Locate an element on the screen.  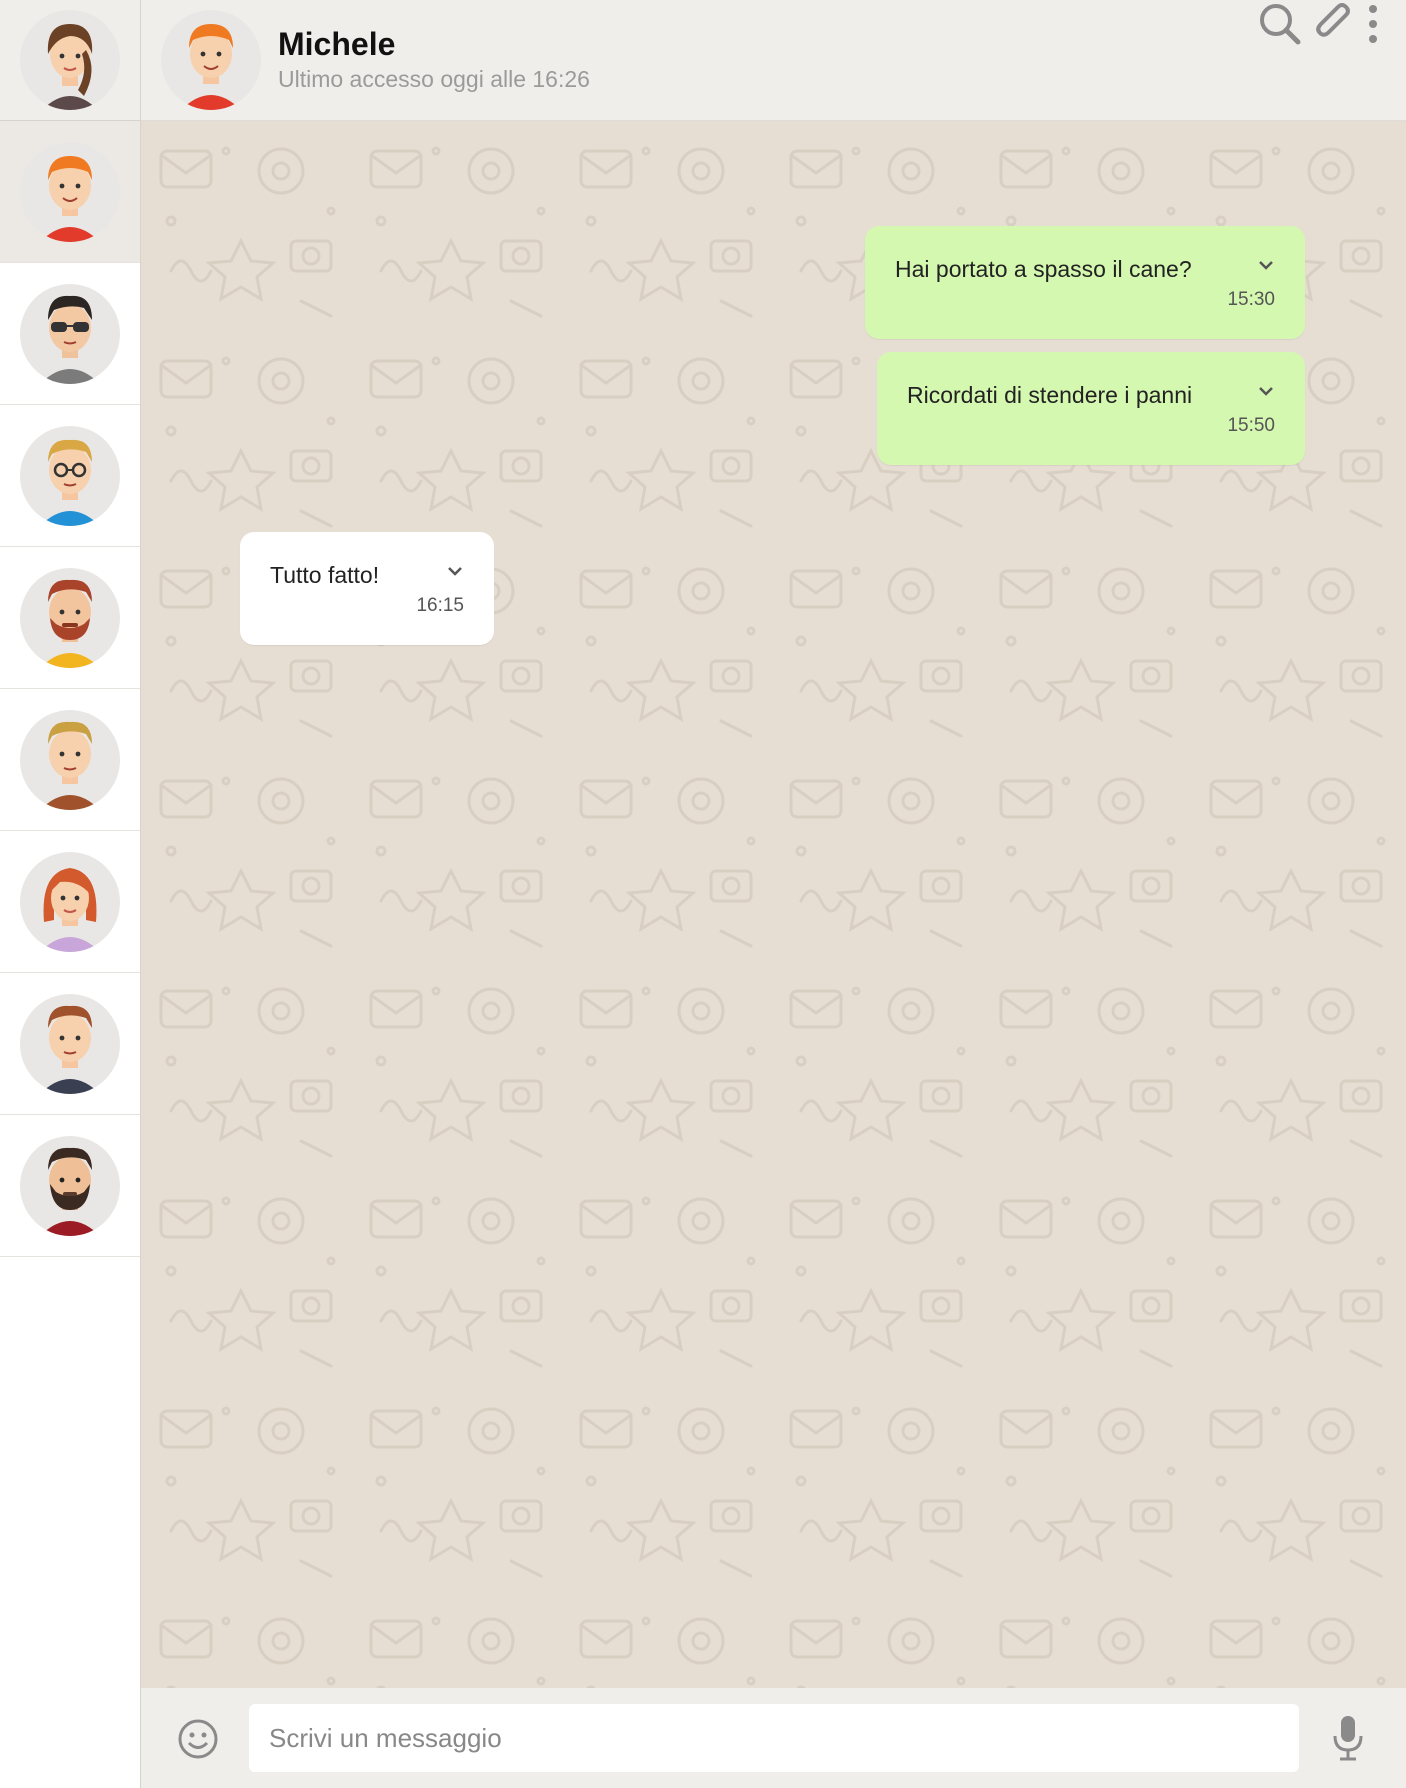
search-icon is located at coordinates (1280, 24).